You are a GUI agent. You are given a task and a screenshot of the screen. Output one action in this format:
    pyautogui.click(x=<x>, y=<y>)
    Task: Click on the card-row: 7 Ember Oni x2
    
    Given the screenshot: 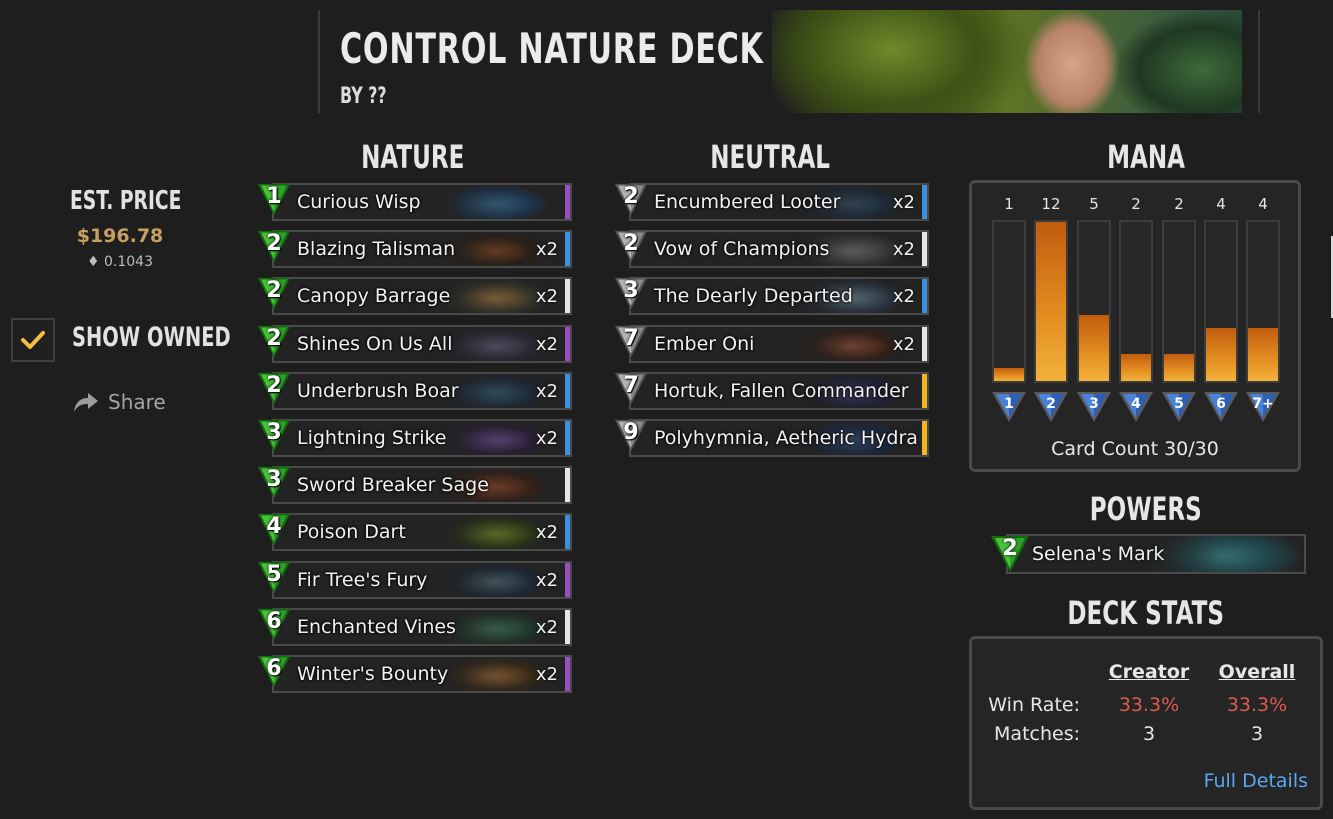 What is the action you would take?
    pyautogui.click(x=771, y=344)
    